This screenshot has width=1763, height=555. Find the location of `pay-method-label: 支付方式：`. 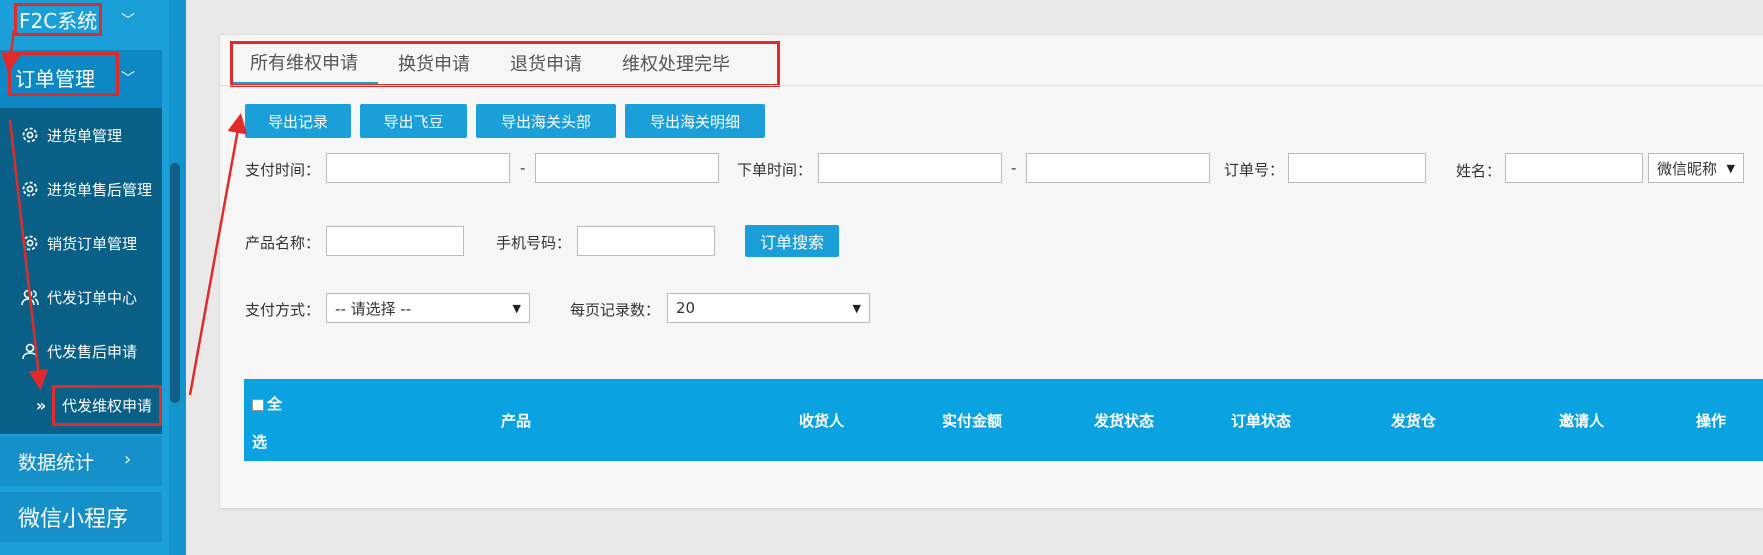

pay-method-label: 支付方式： is located at coordinates (283, 310).